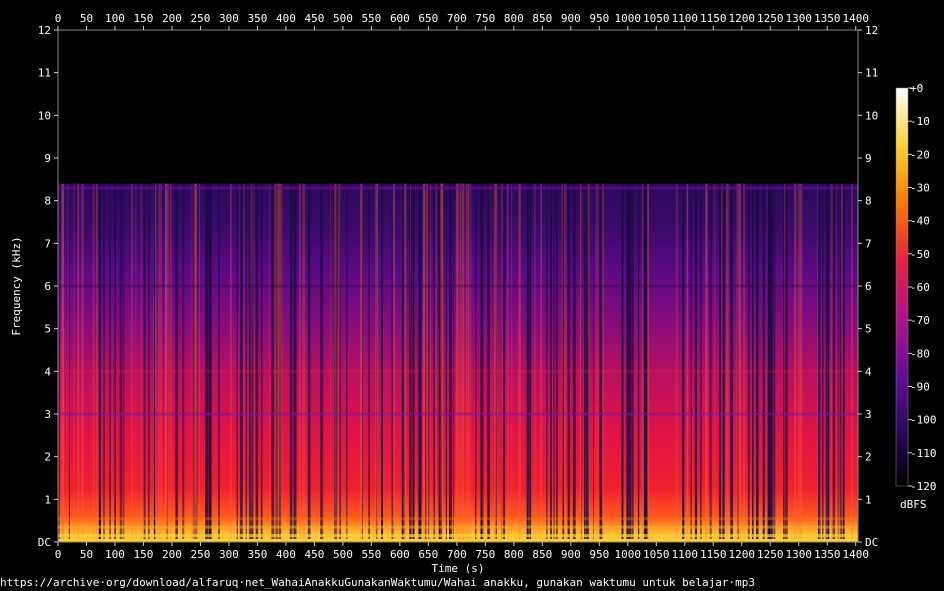  What do you see at coordinates (47, 286) in the screenshot?
I see `y-tick-label: 6` at bounding box center [47, 286].